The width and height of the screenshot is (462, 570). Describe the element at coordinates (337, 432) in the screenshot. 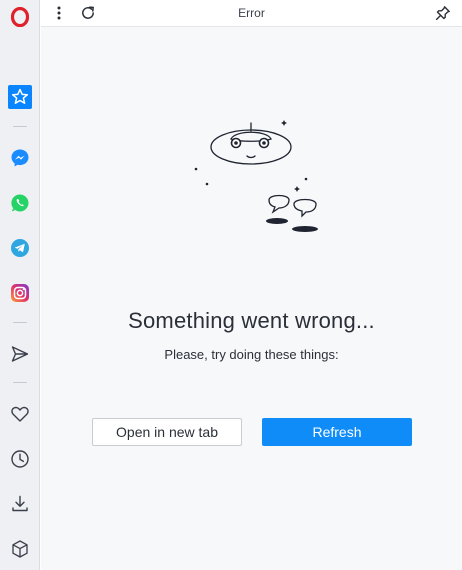

I see `refresh-button: Refresh` at that location.